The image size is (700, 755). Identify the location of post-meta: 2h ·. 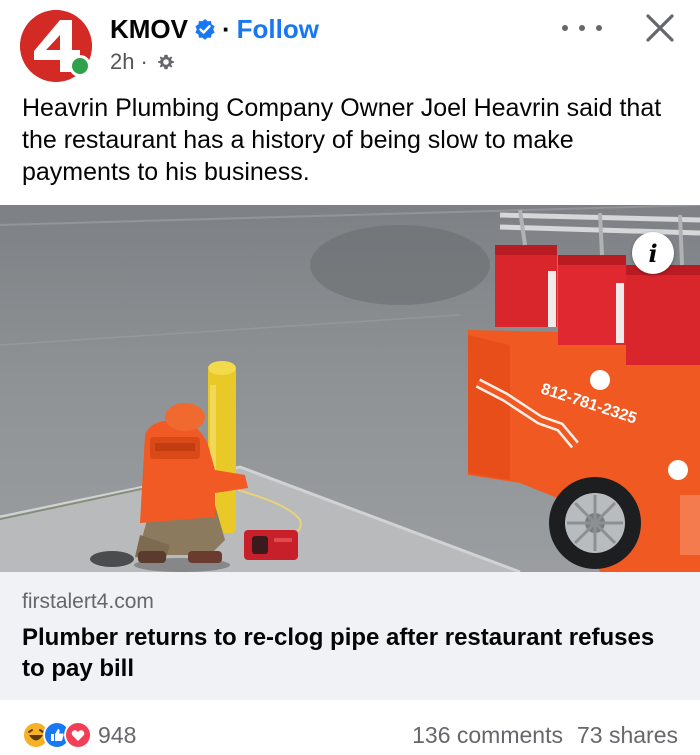
(143, 62).